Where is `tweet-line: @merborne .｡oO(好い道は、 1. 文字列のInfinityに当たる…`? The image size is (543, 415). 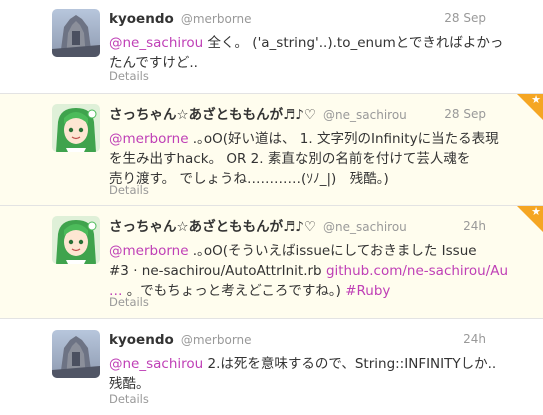 tweet-line: @merborne .｡oO(好い道は、 1. 文字列のInfinityに当たる… is located at coordinates (304, 139).